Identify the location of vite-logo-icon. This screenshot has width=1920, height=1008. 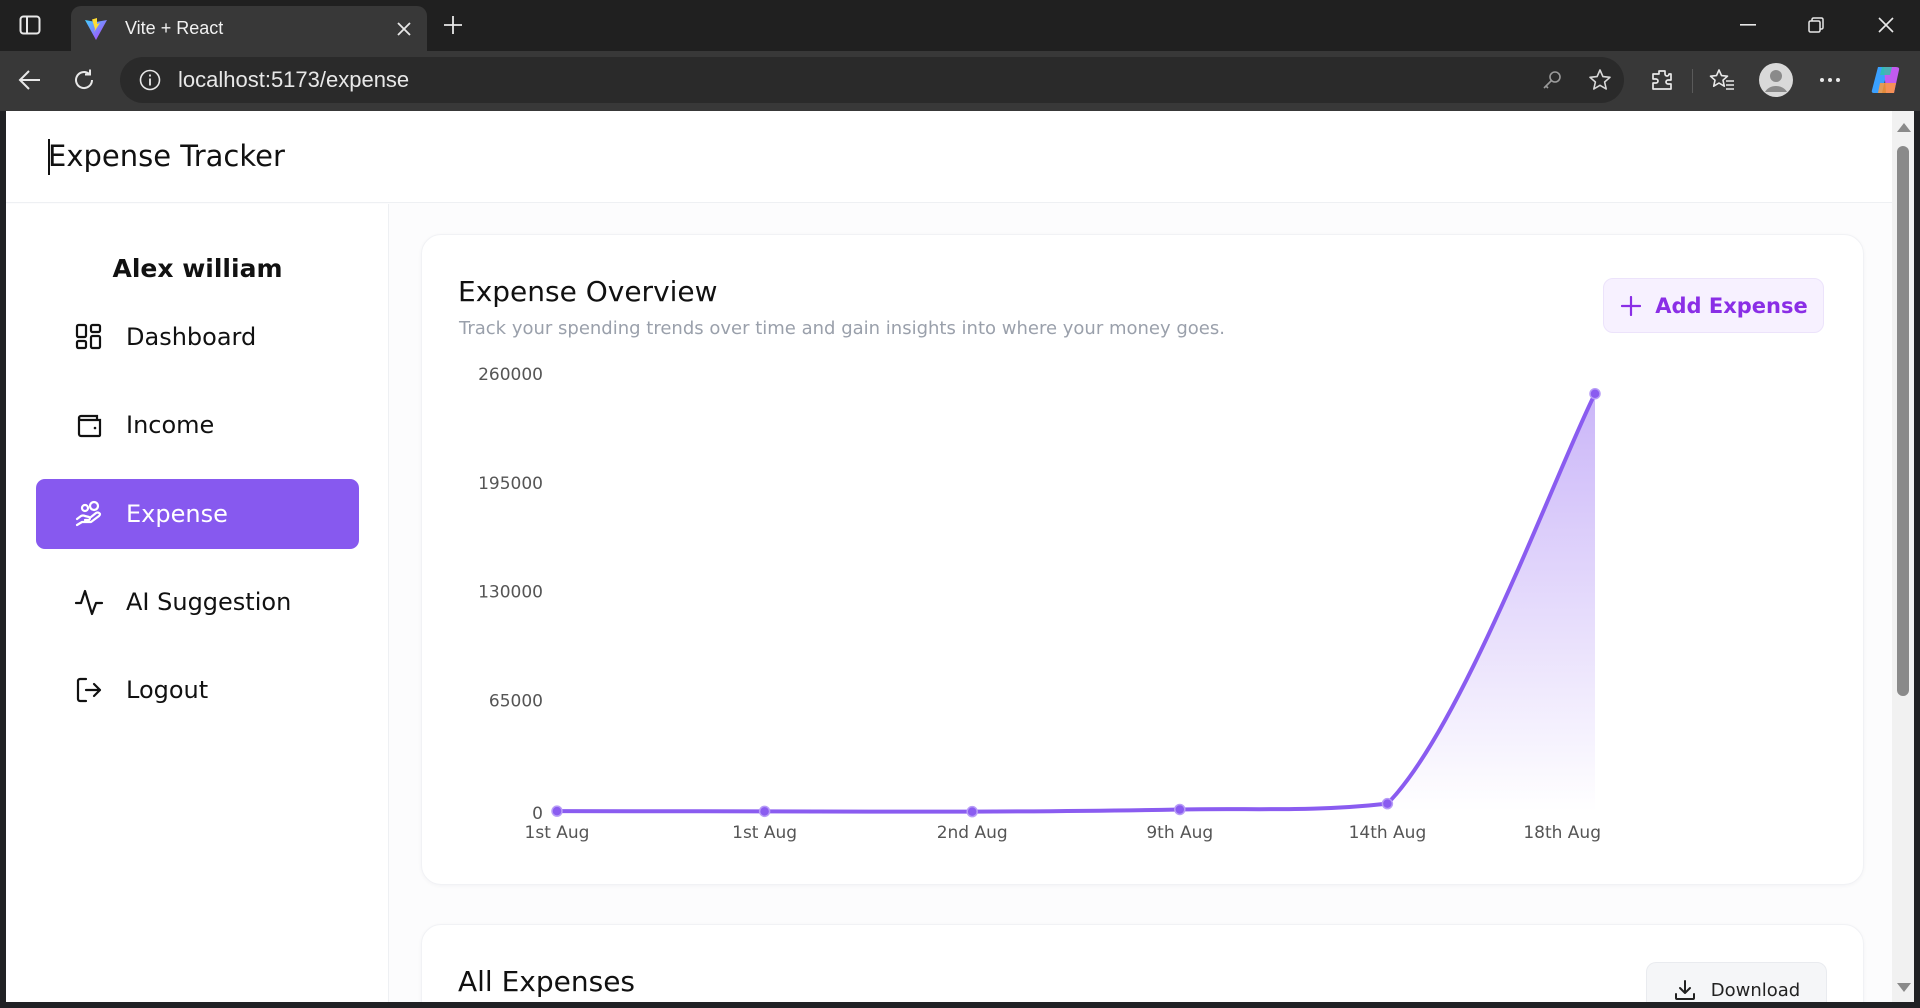
(96, 29).